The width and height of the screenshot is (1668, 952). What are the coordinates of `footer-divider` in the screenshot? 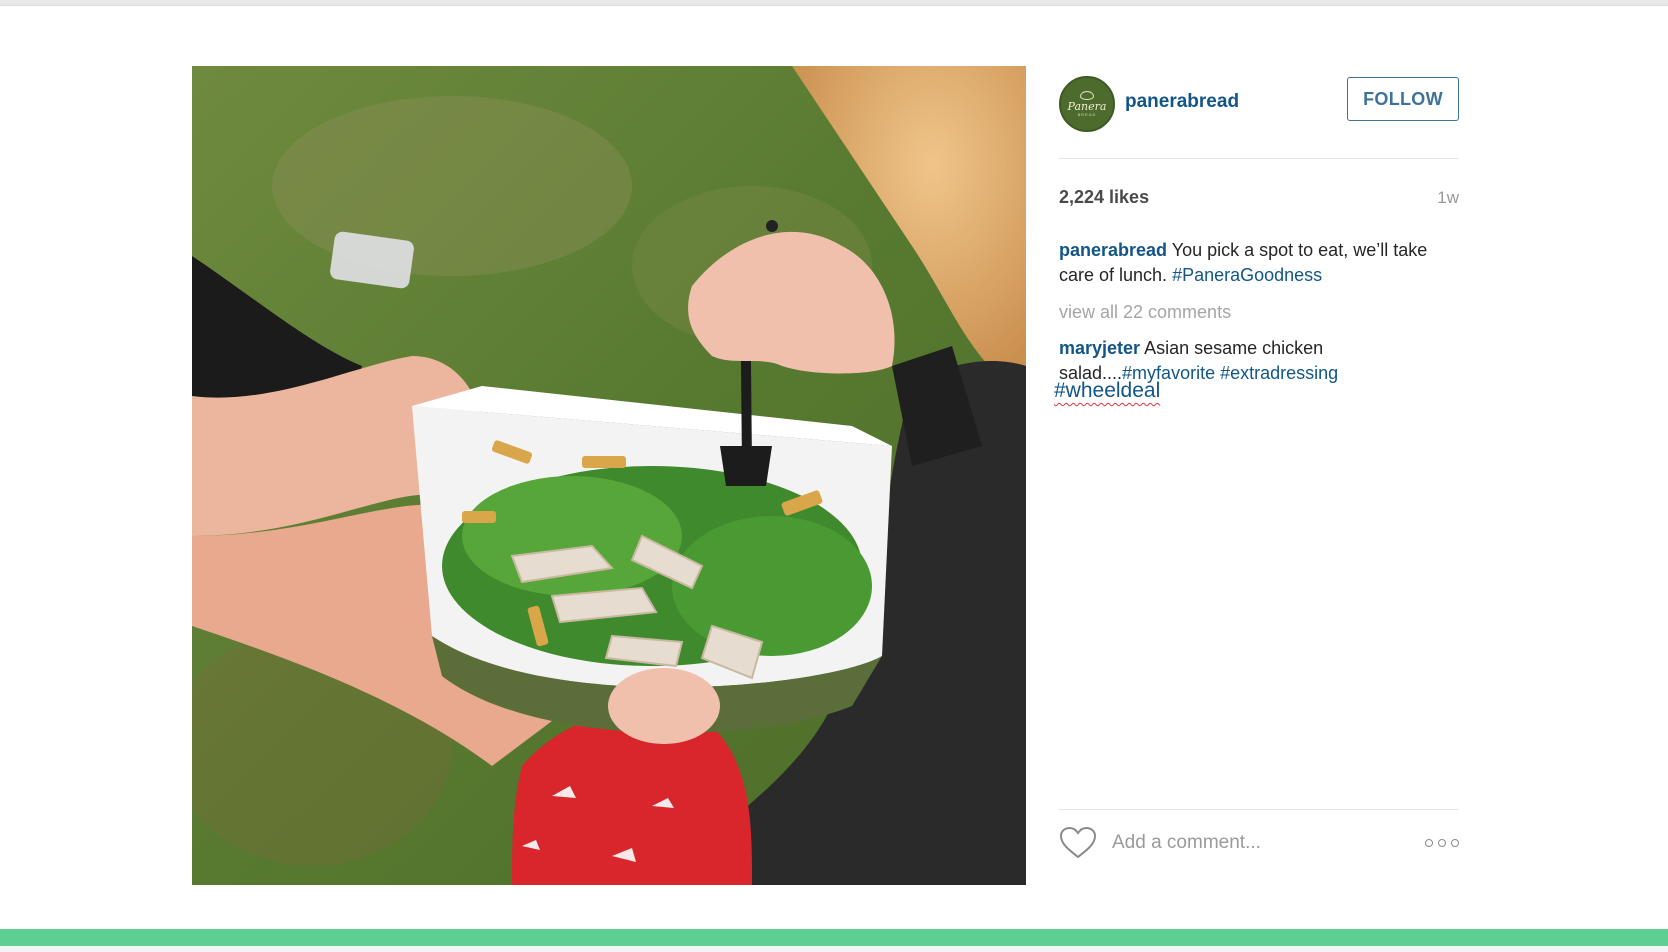 It's located at (1259, 809).